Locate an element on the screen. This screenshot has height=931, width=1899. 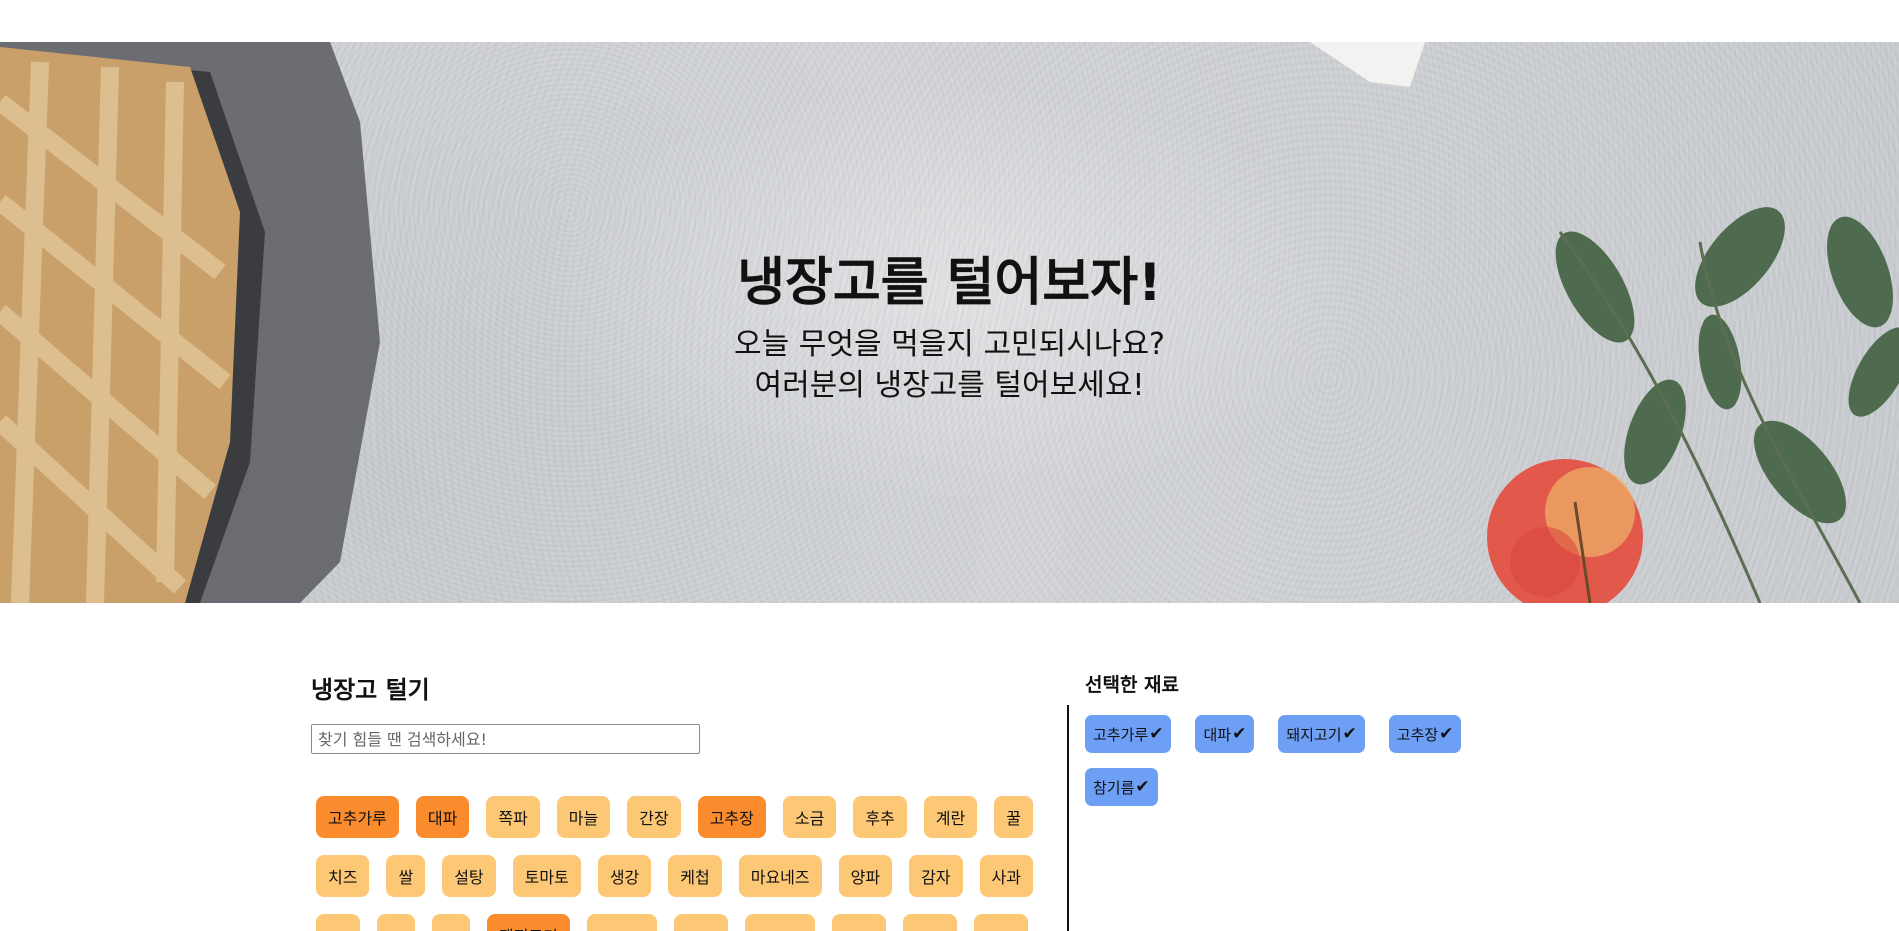
selected-chip-label: 돼지고기 is located at coordinates (1314, 734).